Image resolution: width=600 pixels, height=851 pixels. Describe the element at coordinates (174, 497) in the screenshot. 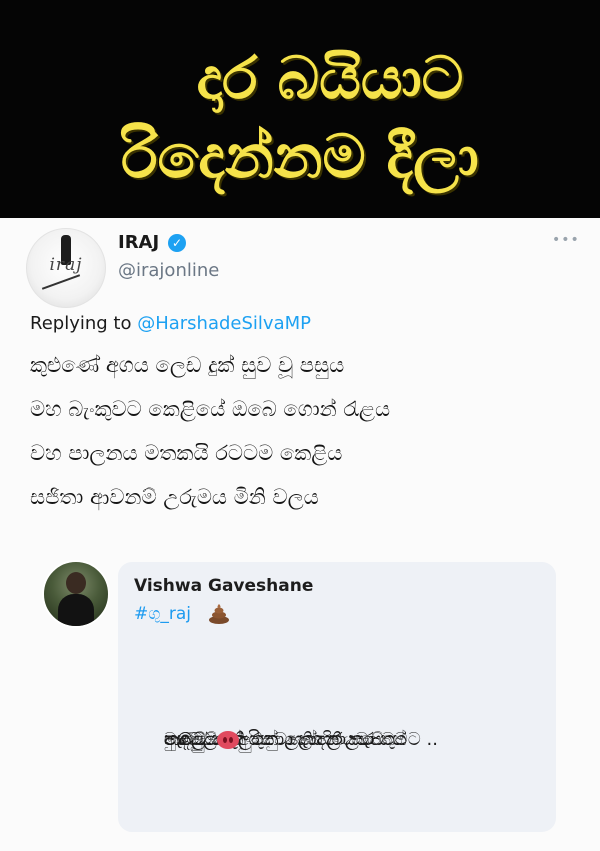

I see `tweet-line: සජිතා ආවනම් උරුමය මිනි වලය` at that location.